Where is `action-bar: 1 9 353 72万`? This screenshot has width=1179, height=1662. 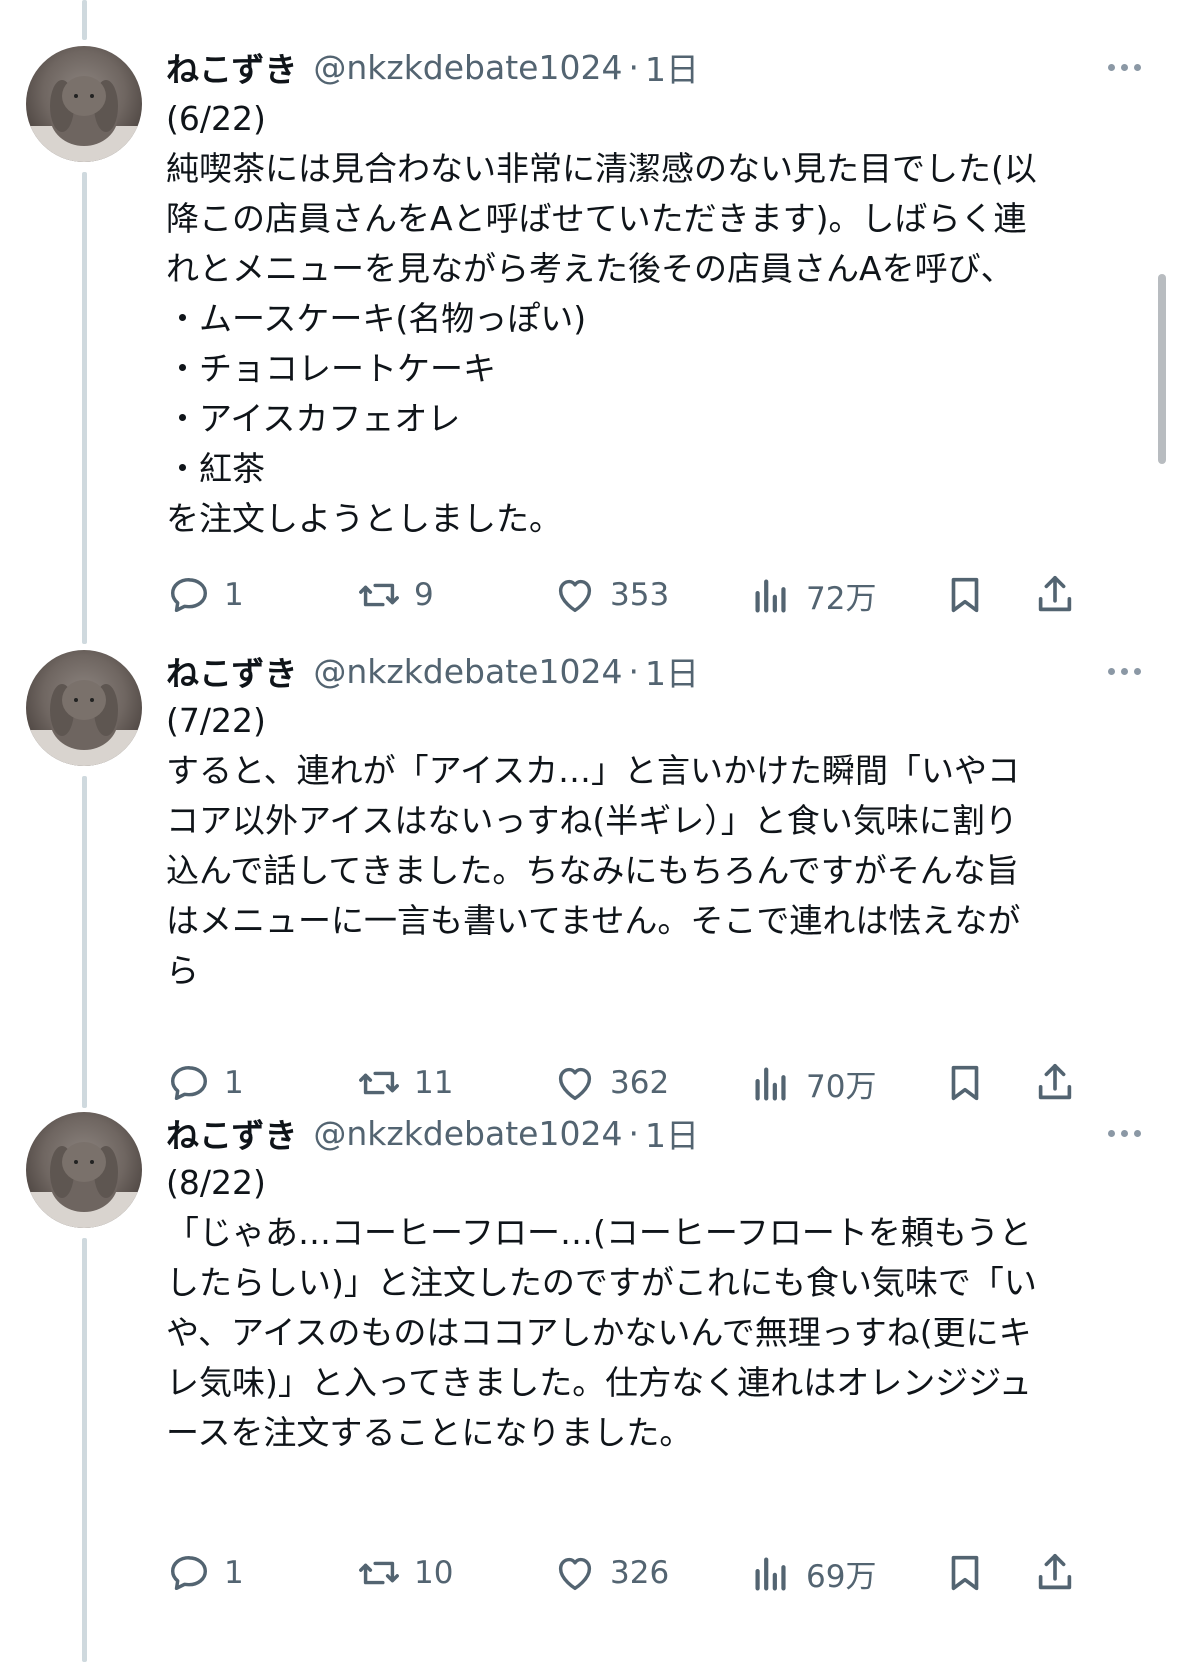
action-bar: 1 9 353 72万 is located at coordinates (661, 595).